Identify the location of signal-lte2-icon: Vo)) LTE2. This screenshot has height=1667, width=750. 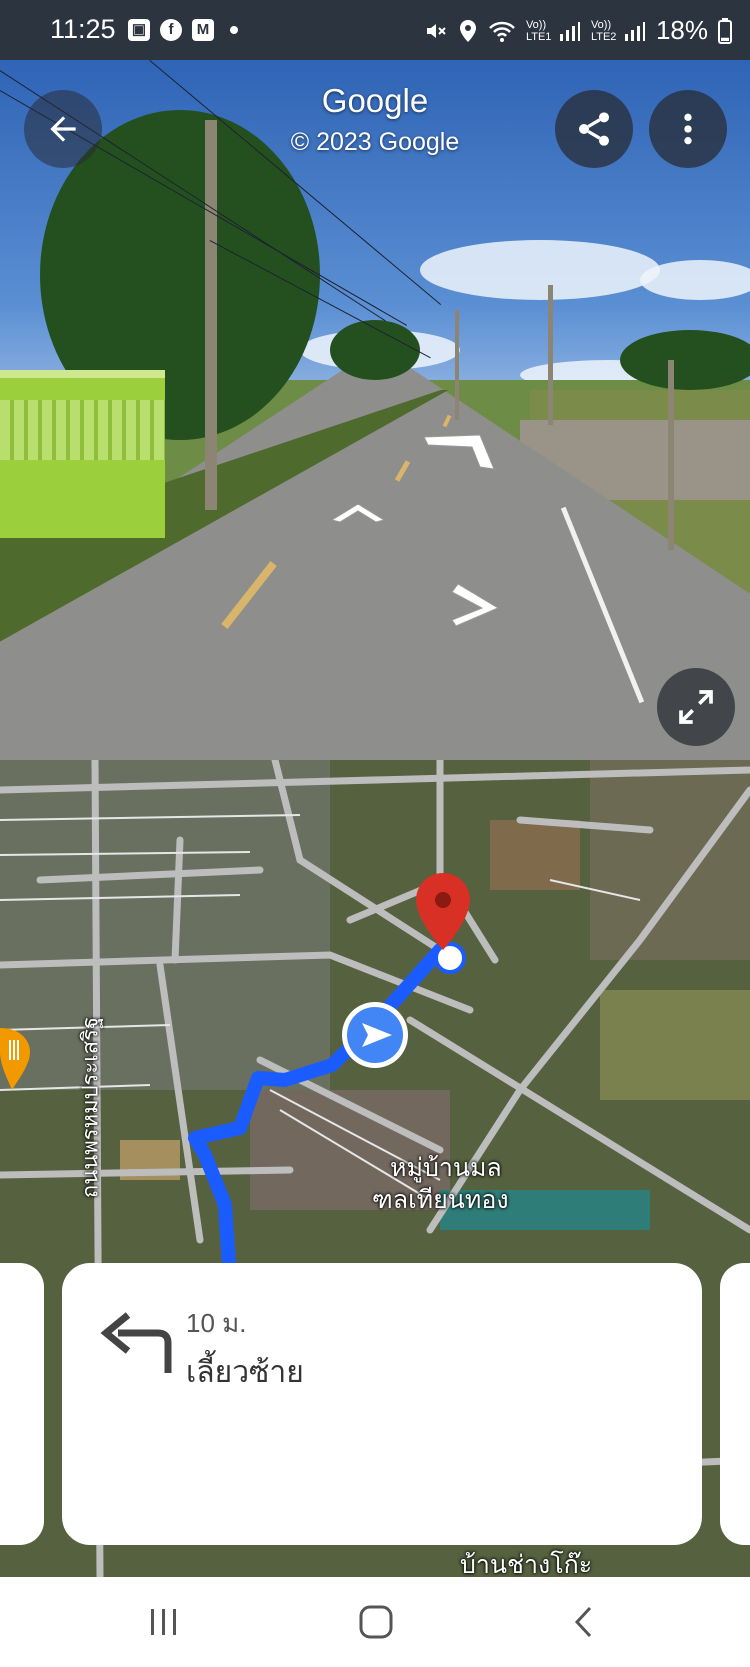
(618, 31).